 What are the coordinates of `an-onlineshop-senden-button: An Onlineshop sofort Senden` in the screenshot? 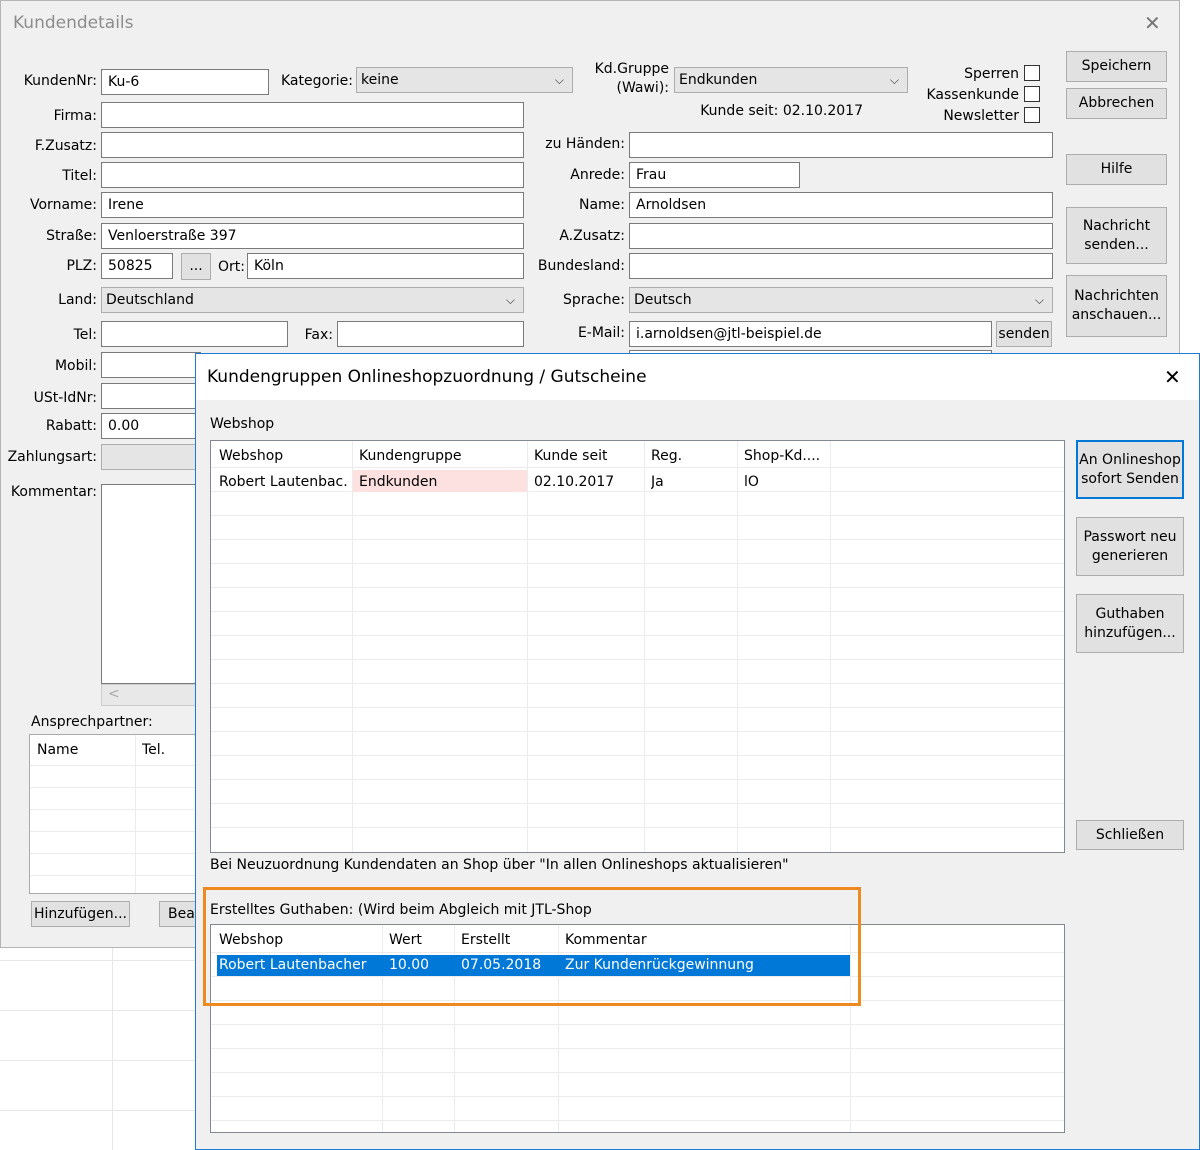 It's located at (1130, 469).